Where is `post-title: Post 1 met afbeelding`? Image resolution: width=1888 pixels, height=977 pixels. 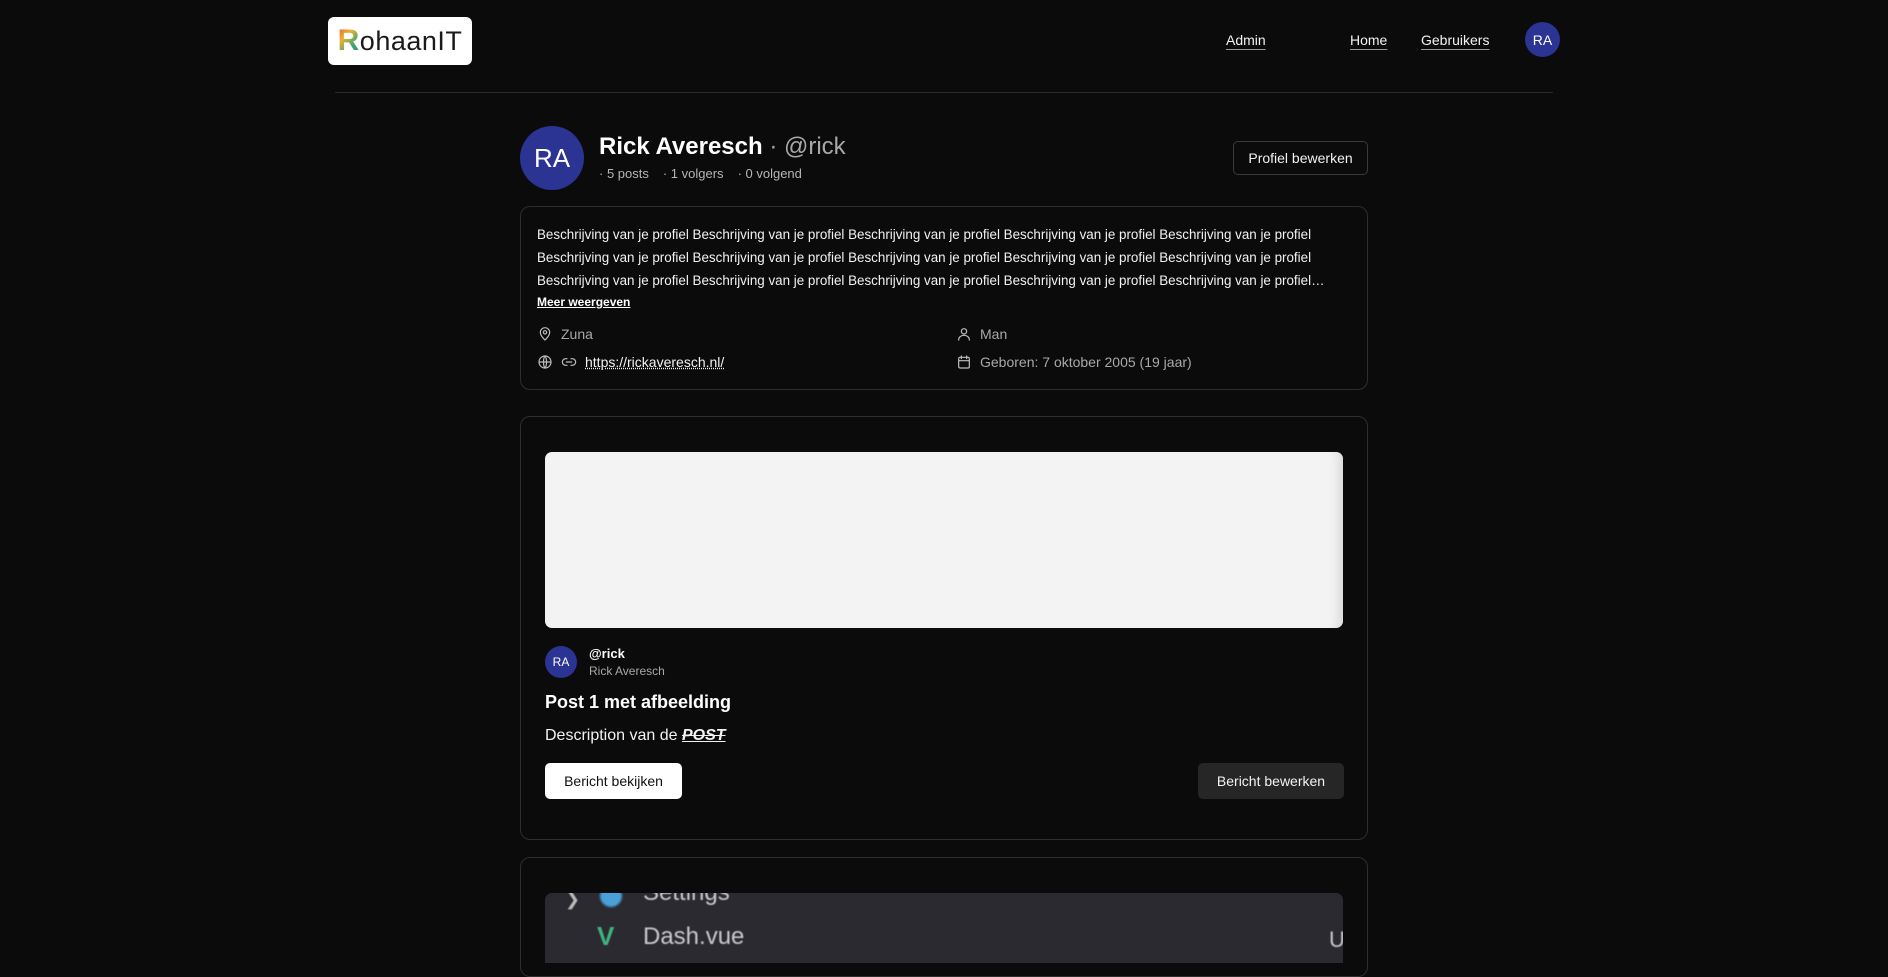
post-title: Post 1 met afbeelding is located at coordinates (638, 702).